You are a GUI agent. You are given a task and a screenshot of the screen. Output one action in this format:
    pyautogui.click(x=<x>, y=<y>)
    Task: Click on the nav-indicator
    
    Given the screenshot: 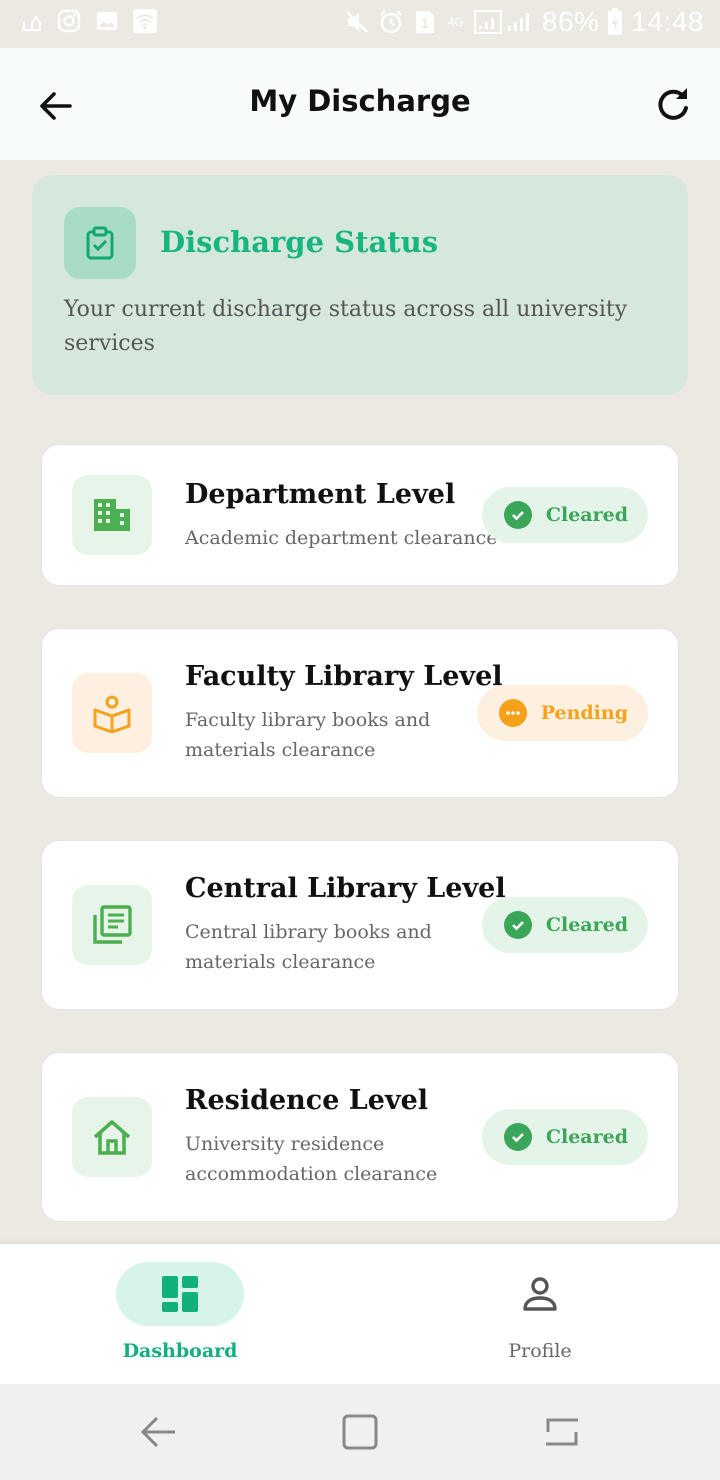 What is the action you would take?
    pyautogui.click(x=180, y=1294)
    